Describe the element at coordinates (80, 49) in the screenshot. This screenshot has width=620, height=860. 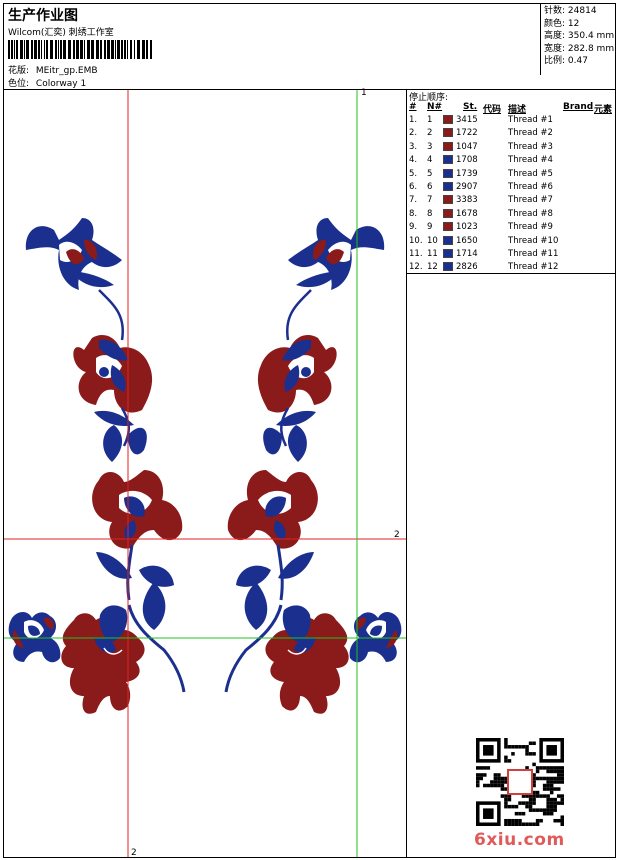
I see `barcode-icon` at that location.